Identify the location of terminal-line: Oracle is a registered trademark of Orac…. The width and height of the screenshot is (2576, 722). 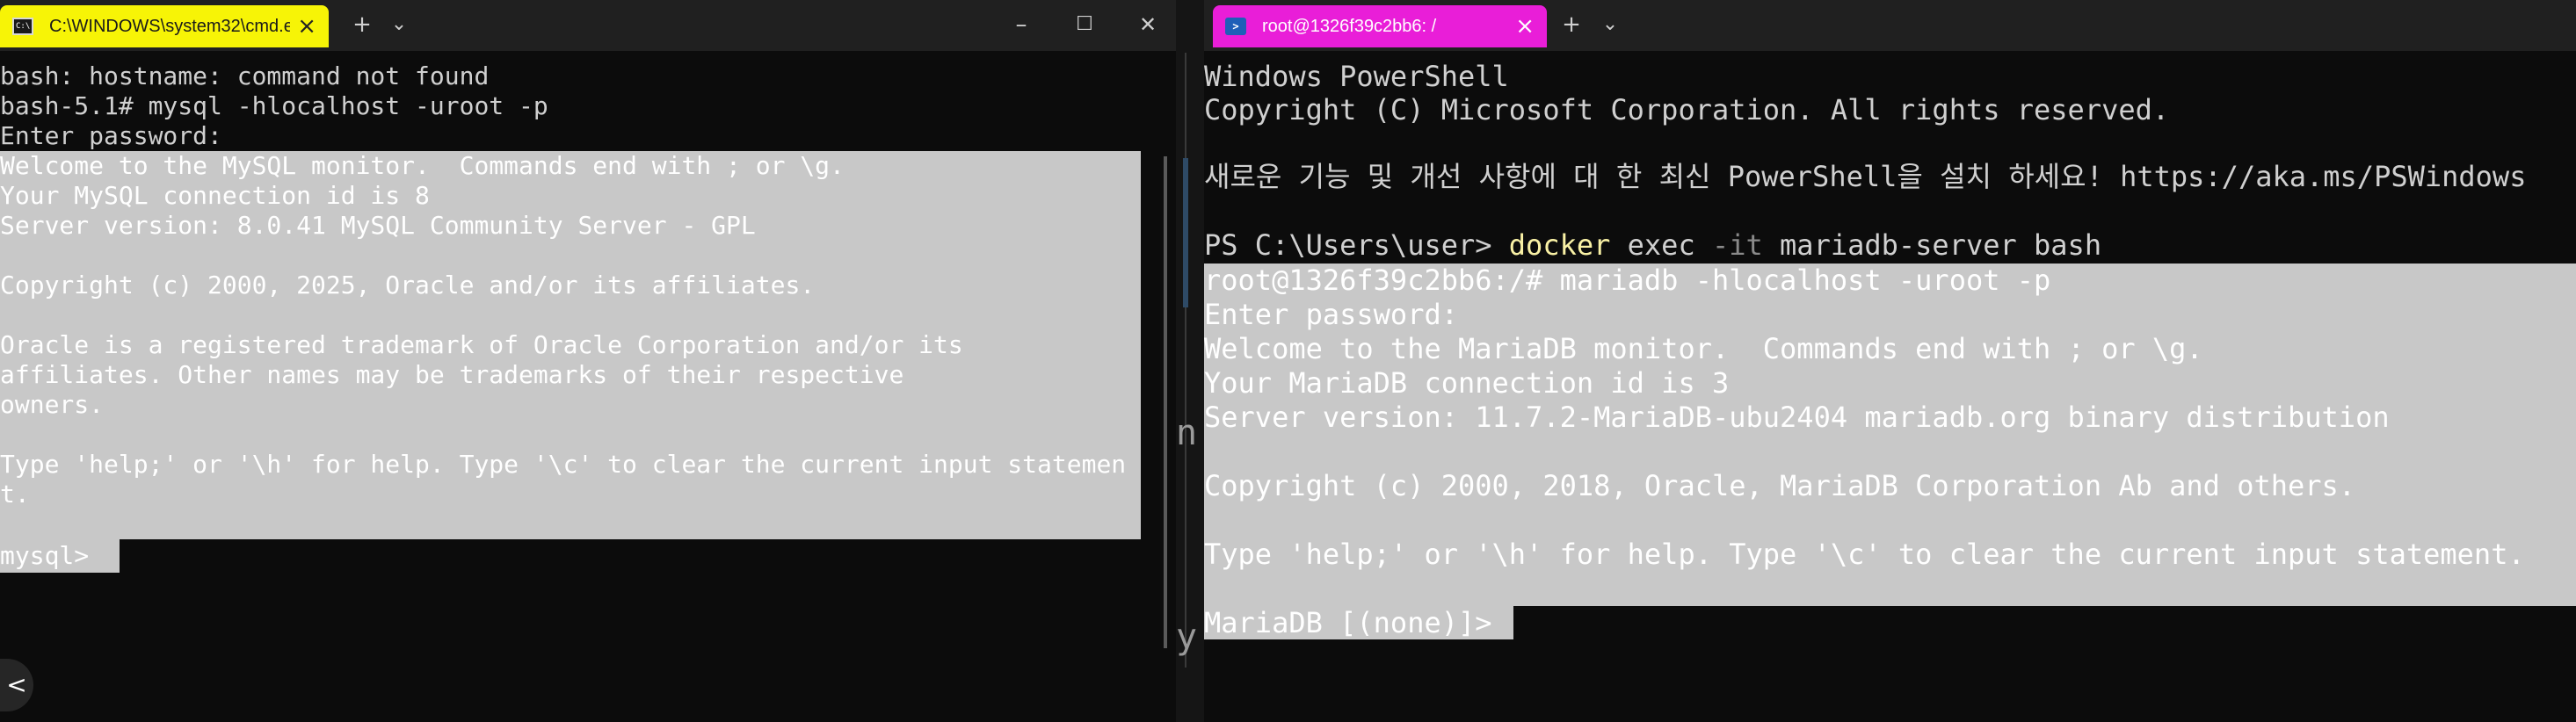
(481, 344).